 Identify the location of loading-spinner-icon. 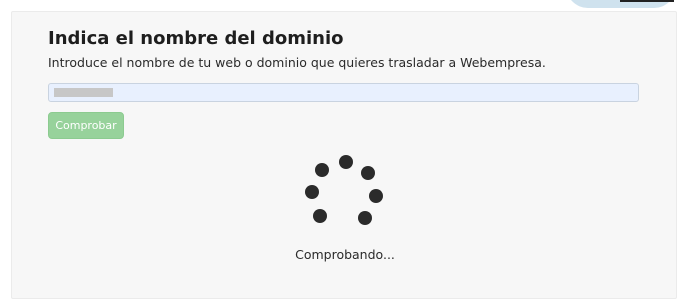
(346, 193).